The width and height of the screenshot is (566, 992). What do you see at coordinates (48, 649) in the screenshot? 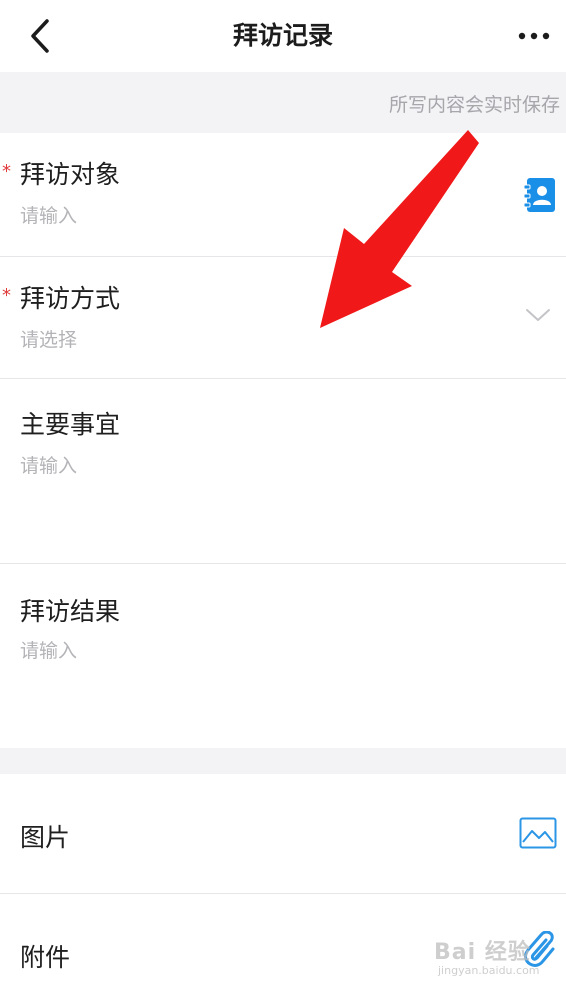
I see `visit-result-input: 请输入` at bounding box center [48, 649].